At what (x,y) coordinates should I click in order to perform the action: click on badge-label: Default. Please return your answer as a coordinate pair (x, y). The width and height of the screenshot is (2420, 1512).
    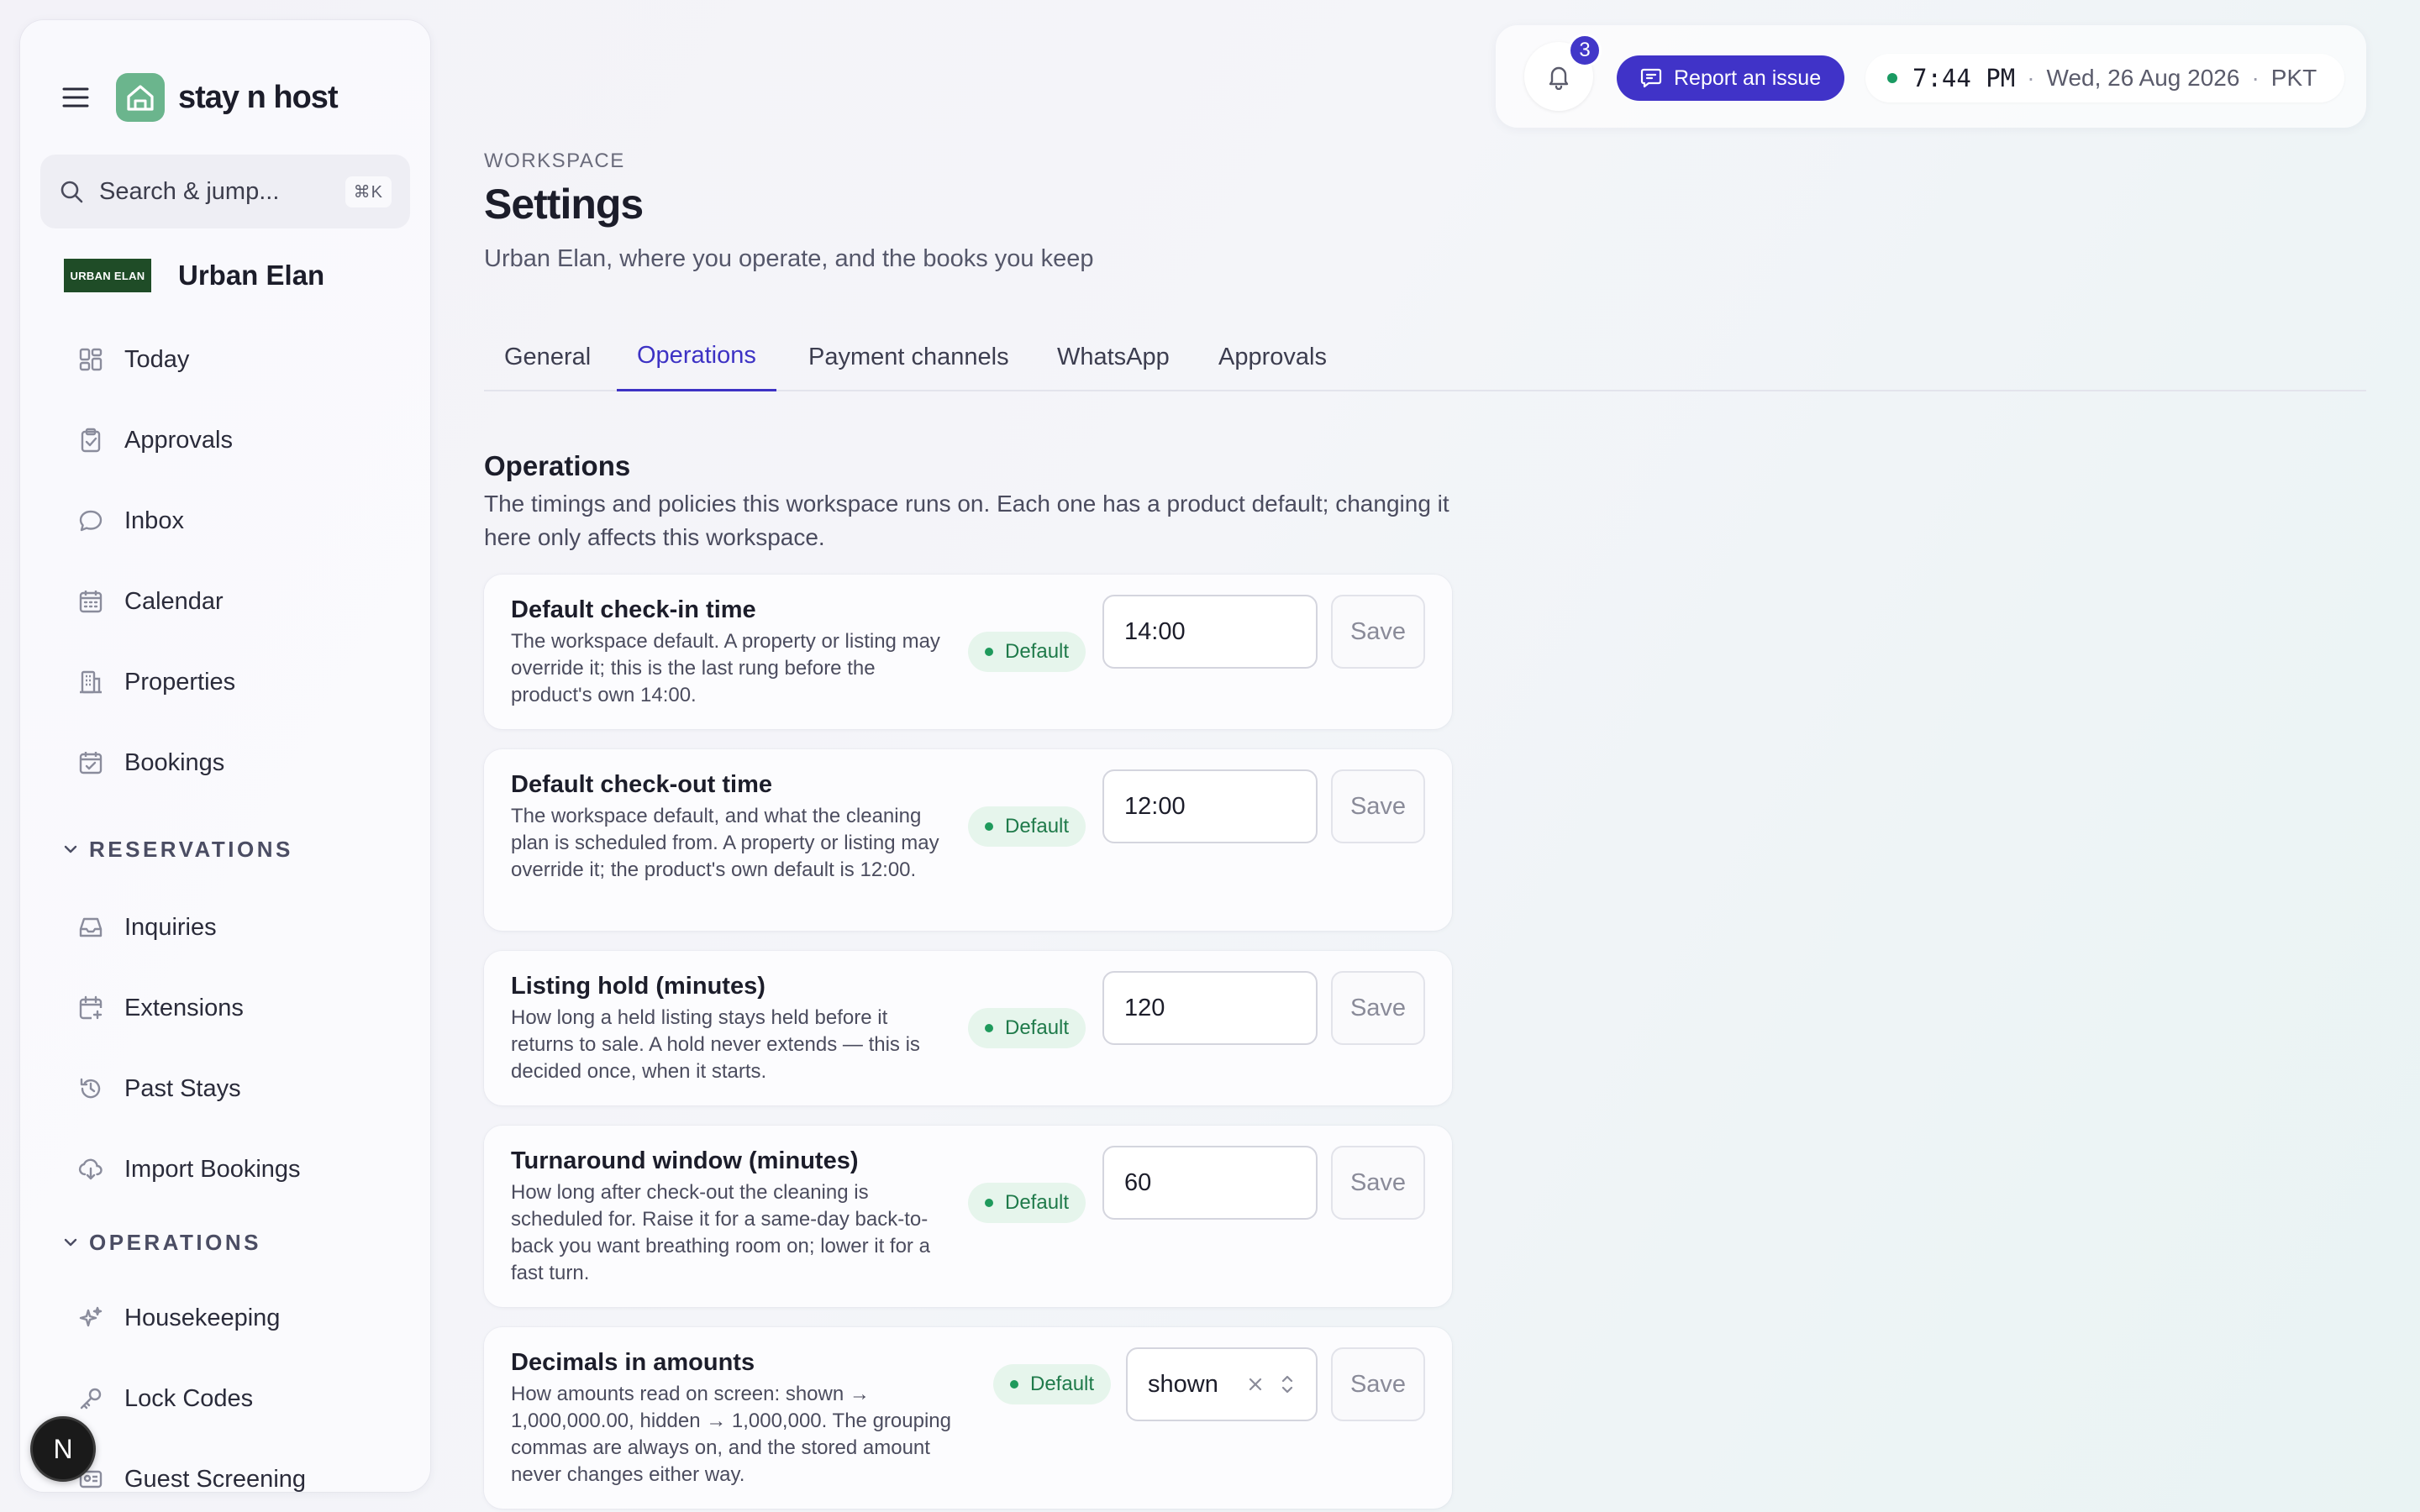
    Looking at the image, I should click on (1037, 826).